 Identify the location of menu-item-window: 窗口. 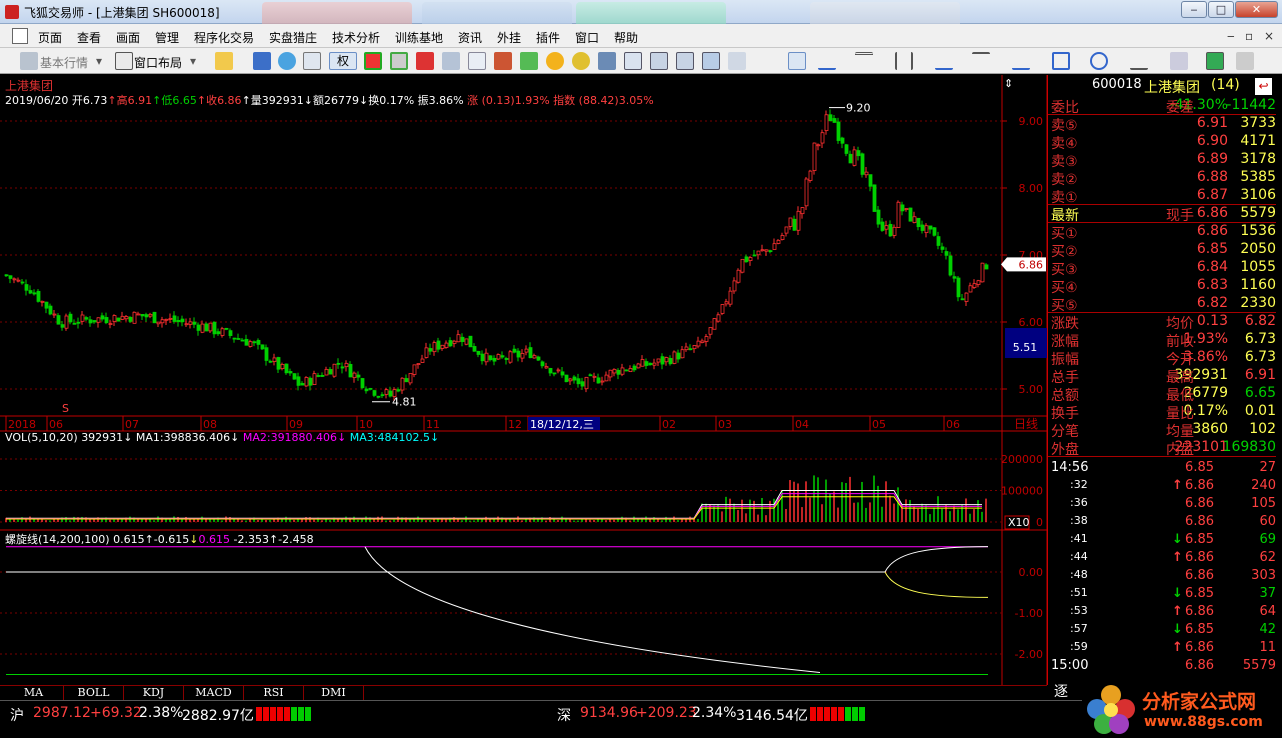
(587, 37).